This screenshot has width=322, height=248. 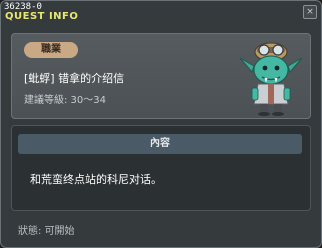 I want to click on content-header: 內容, so click(x=160, y=144).